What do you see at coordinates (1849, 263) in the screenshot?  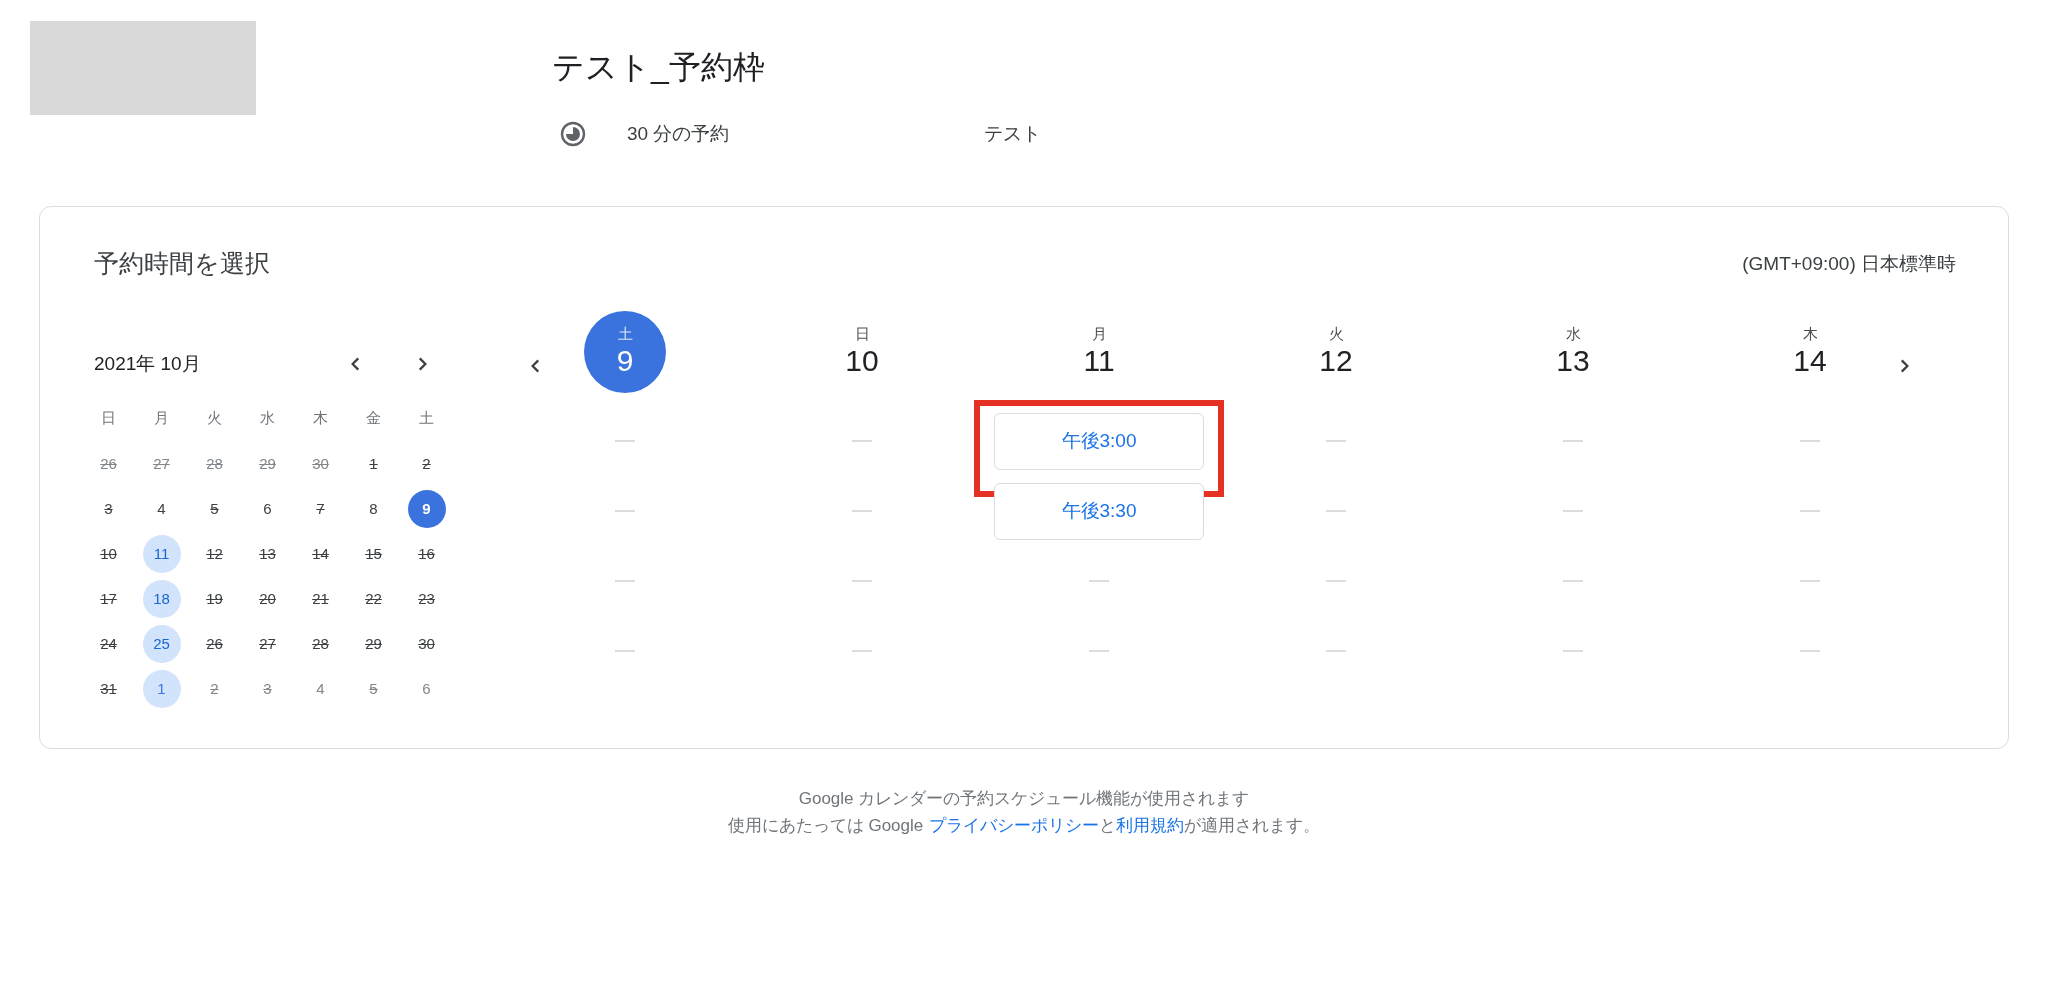 I see `timezone-label: (GMT+09:00) 日本標準時` at bounding box center [1849, 263].